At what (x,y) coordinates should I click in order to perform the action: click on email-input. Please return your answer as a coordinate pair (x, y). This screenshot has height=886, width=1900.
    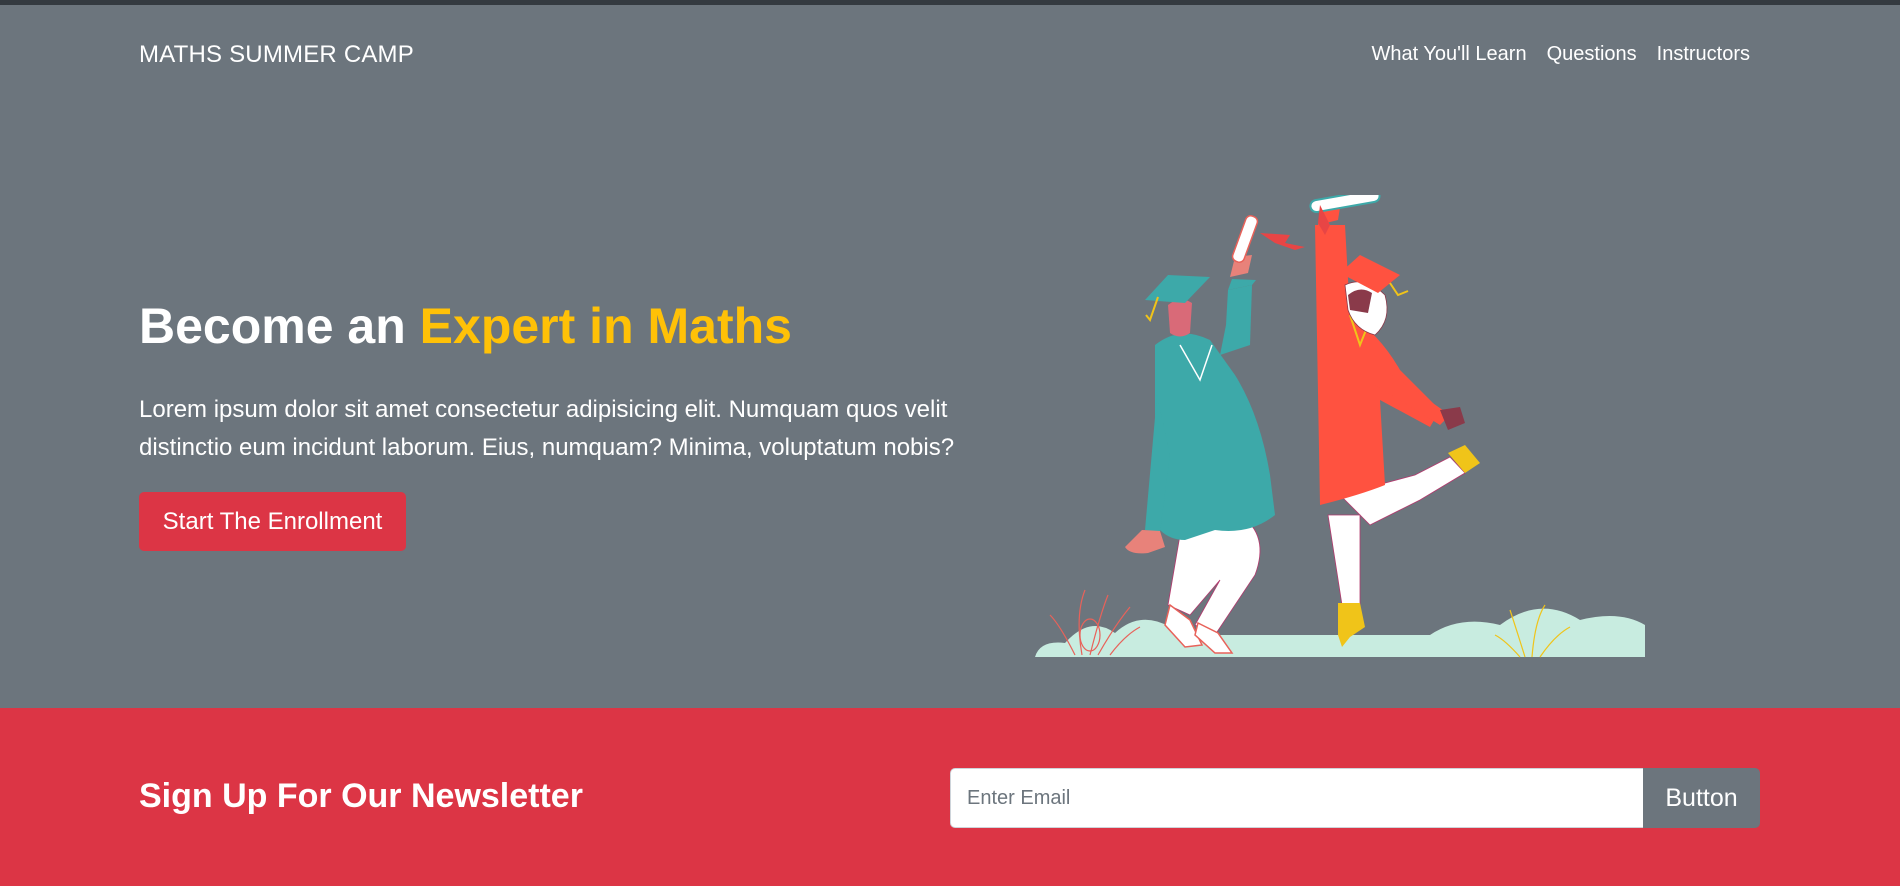
    Looking at the image, I should click on (1296, 798).